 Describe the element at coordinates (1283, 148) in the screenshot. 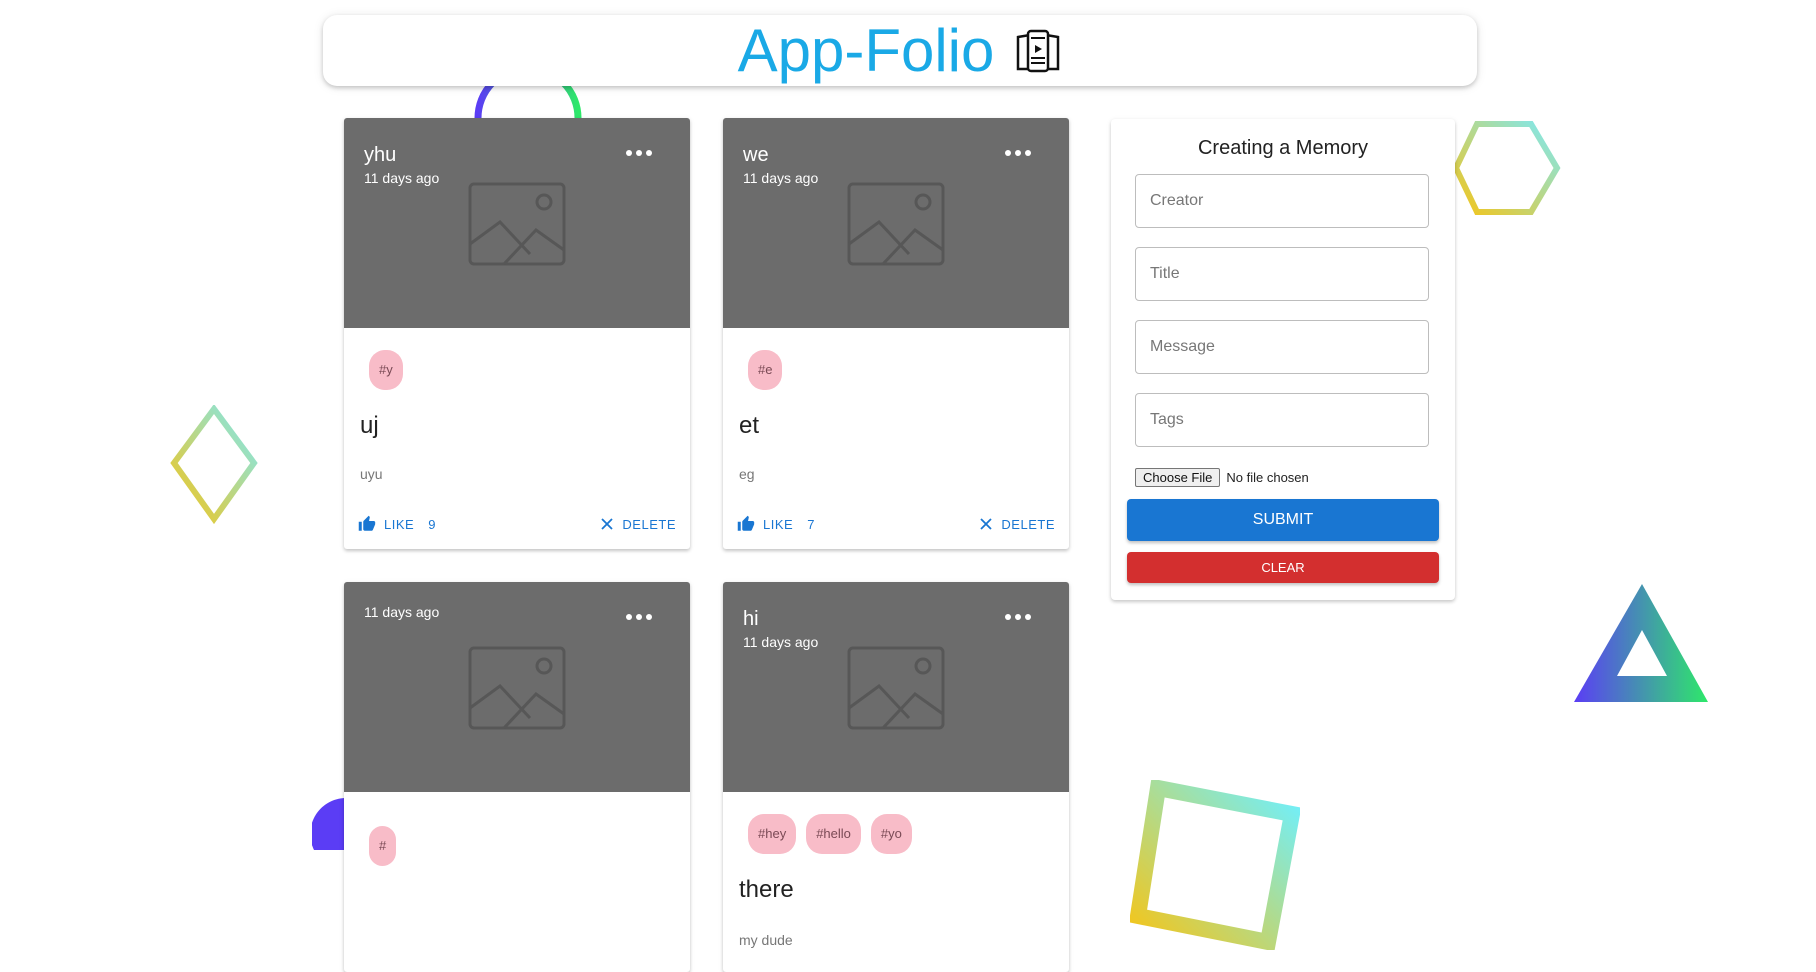

I see `form-title: Creating a Memory` at that location.